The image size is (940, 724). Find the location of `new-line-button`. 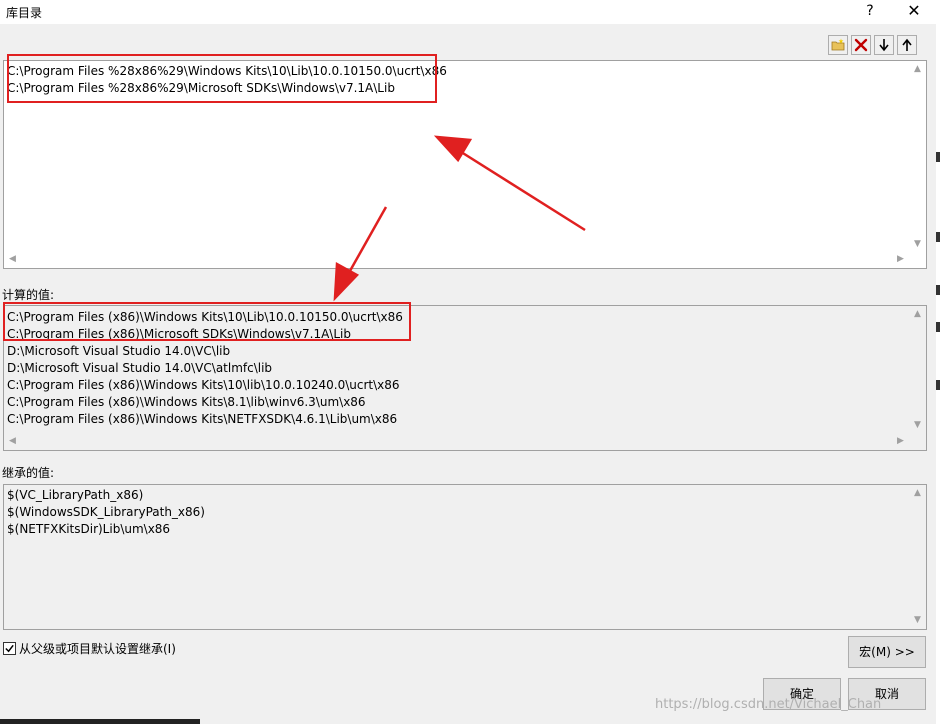

new-line-button is located at coordinates (838, 45).